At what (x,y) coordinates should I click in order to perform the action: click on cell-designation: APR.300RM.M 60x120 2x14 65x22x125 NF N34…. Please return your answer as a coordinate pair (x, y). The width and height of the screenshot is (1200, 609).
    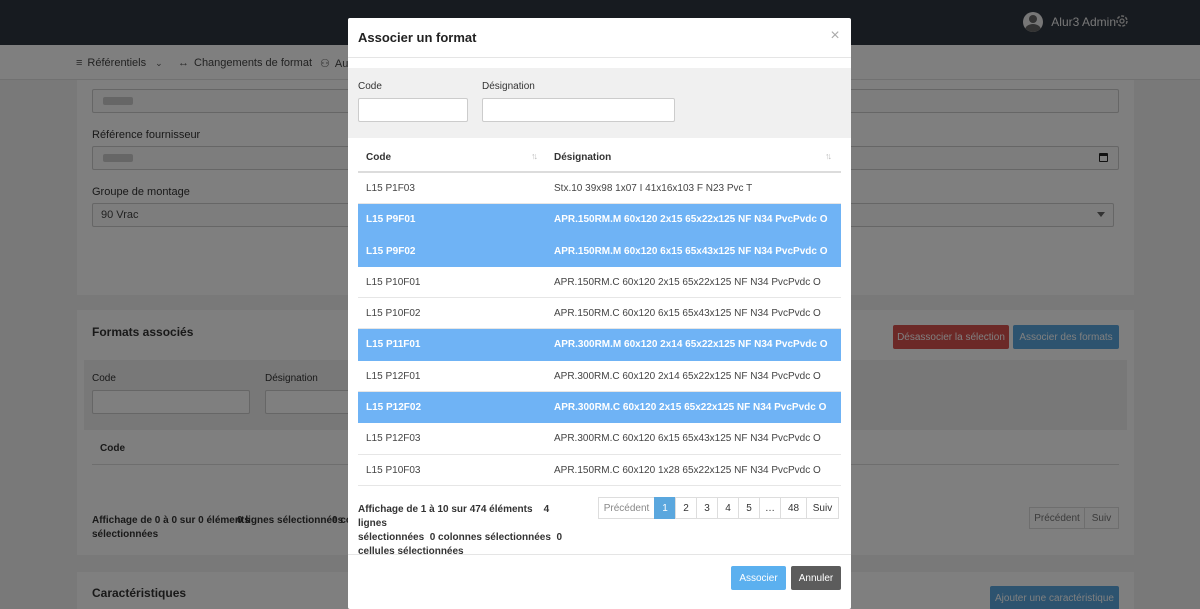
    Looking at the image, I should click on (691, 345).